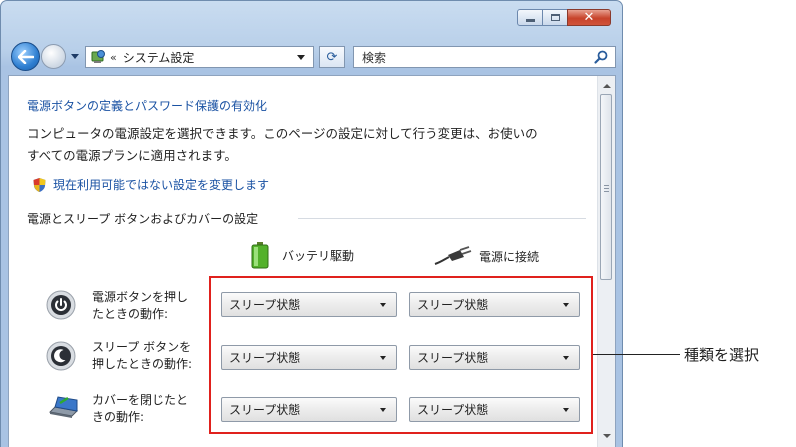  Describe the element at coordinates (75, 56) in the screenshot. I see `recent-pages-dropdown` at that location.